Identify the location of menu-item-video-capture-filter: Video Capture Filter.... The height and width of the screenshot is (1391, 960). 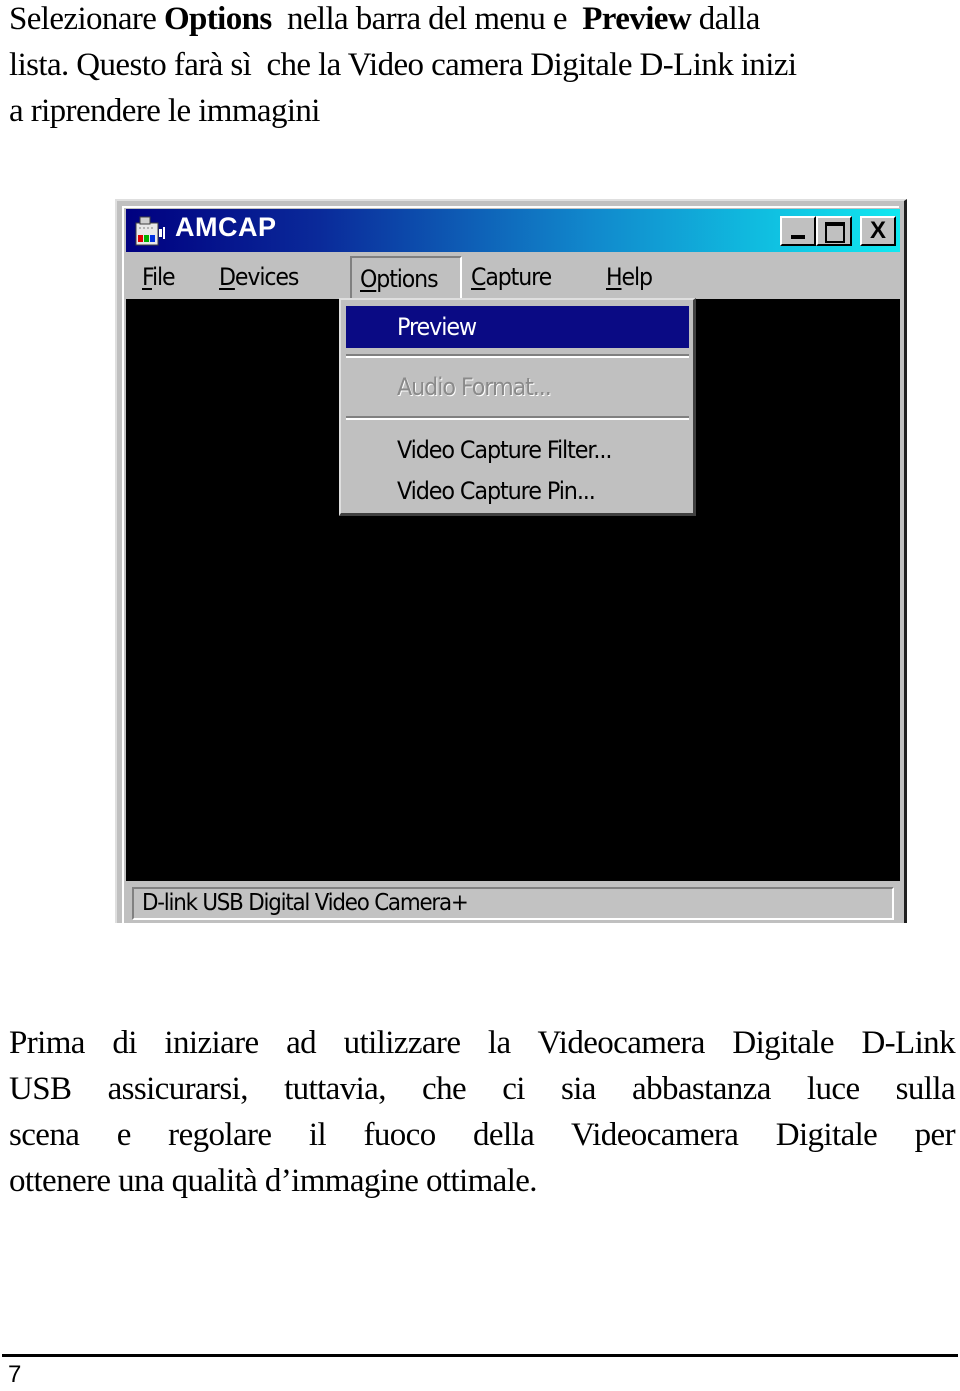
(517, 450).